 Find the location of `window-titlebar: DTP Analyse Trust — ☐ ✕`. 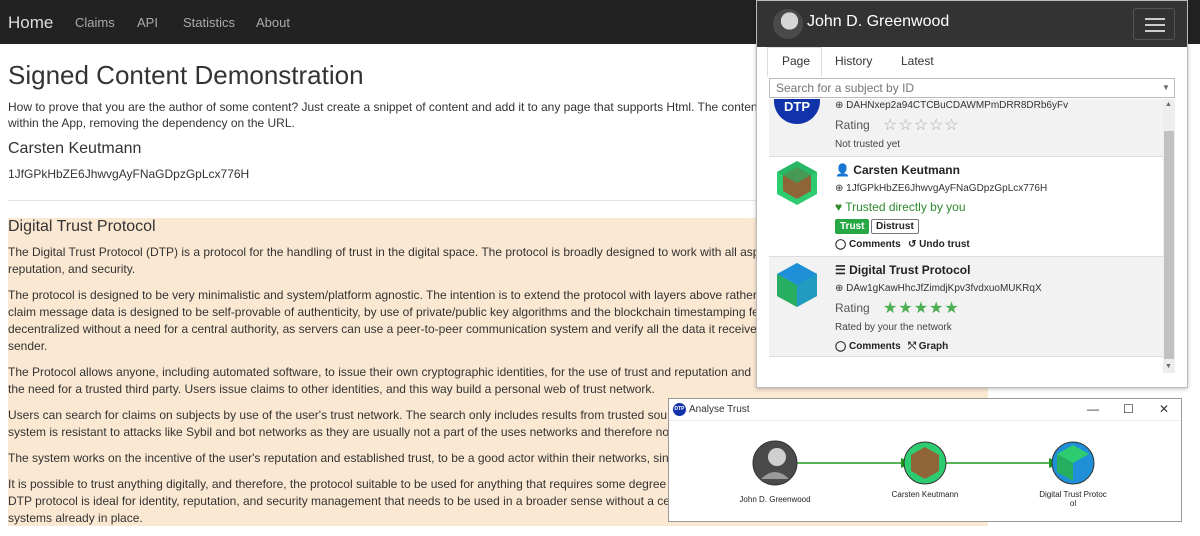

window-titlebar: DTP Analyse Trust — ☐ ✕ is located at coordinates (925, 410).